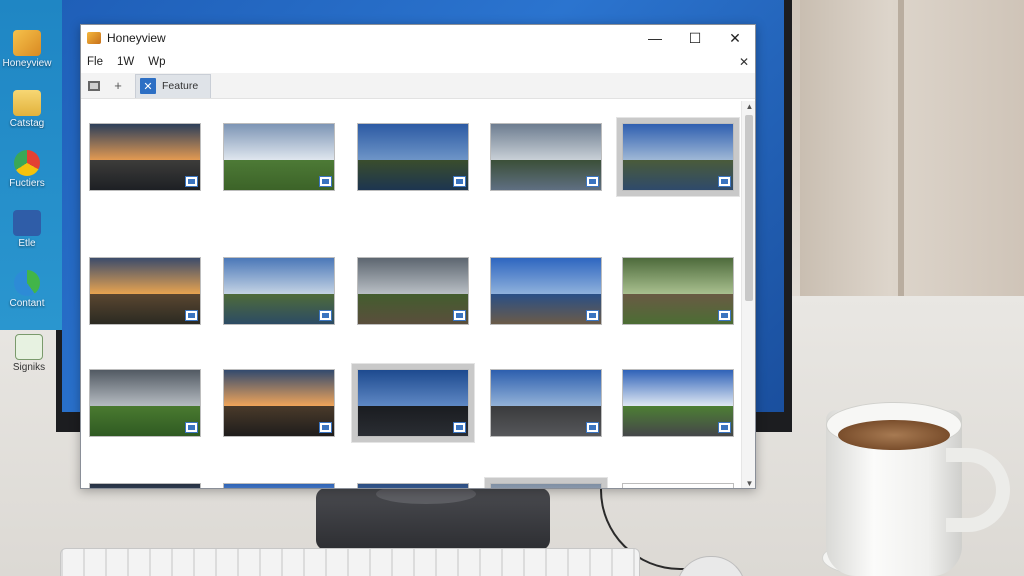 The image size is (1024, 576). I want to click on close-button: ✕, so click(735, 38).